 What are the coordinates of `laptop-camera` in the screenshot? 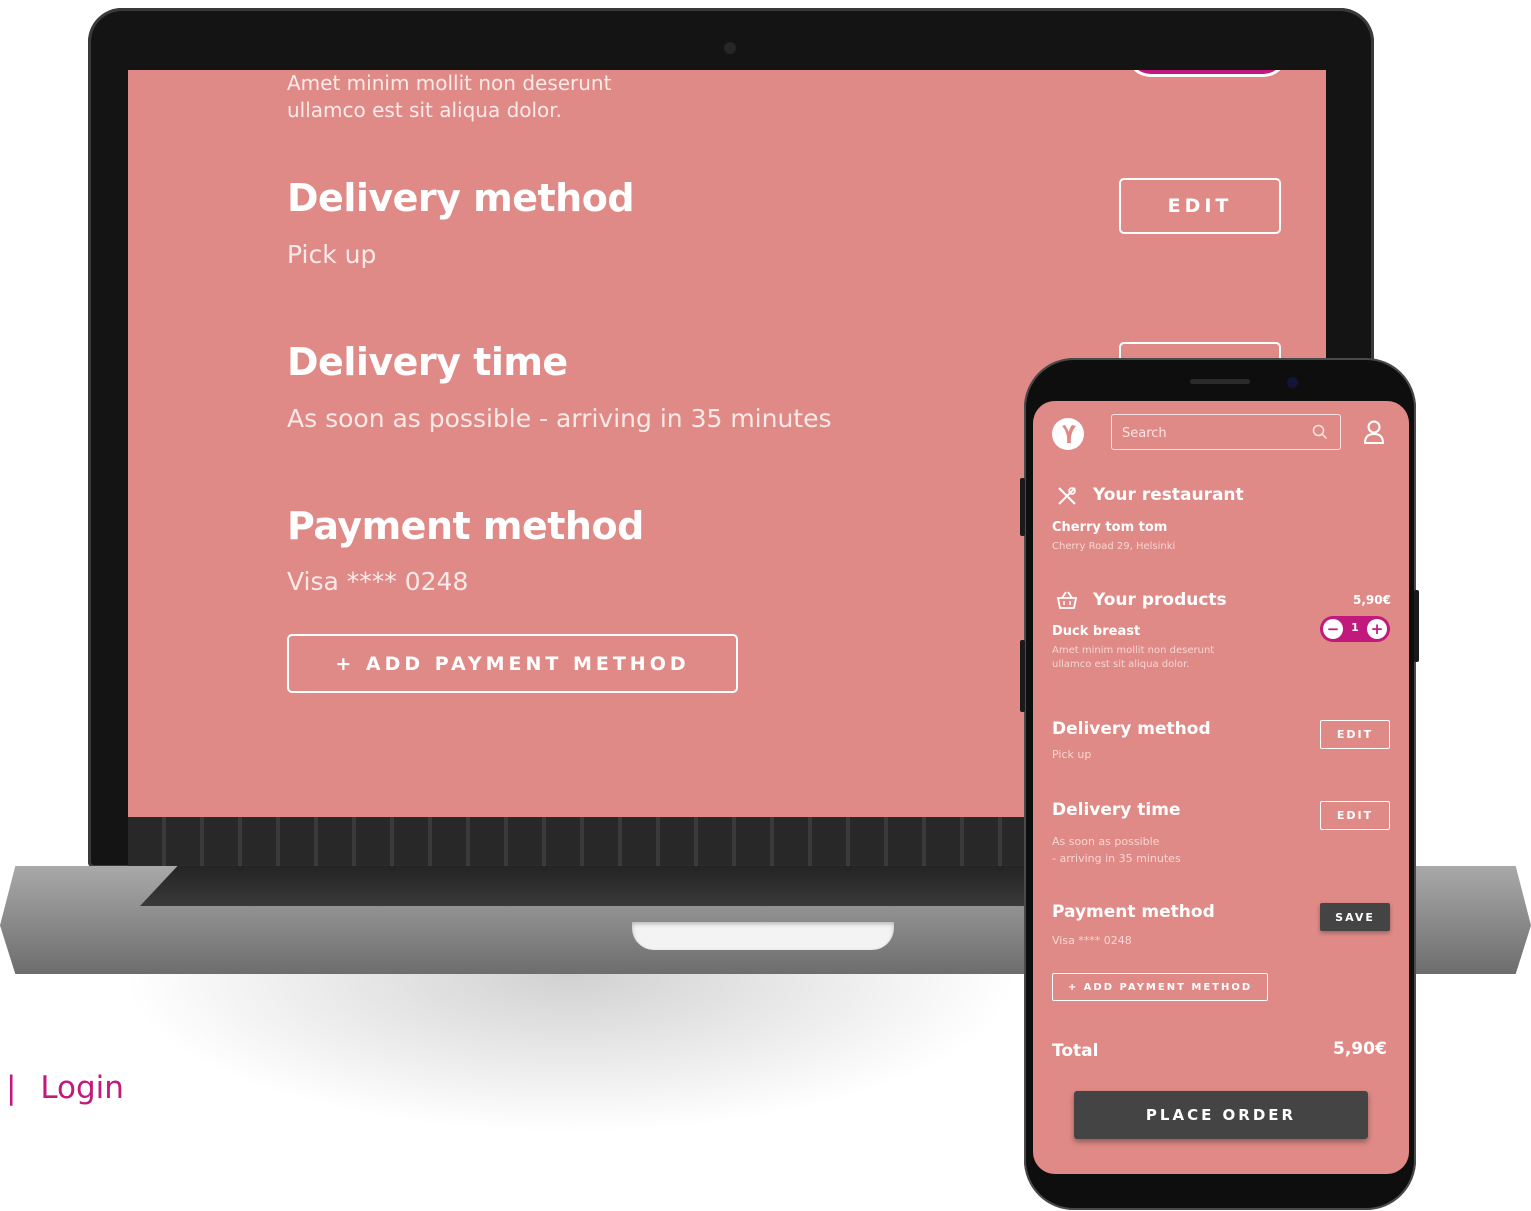 It's located at (730, 48).